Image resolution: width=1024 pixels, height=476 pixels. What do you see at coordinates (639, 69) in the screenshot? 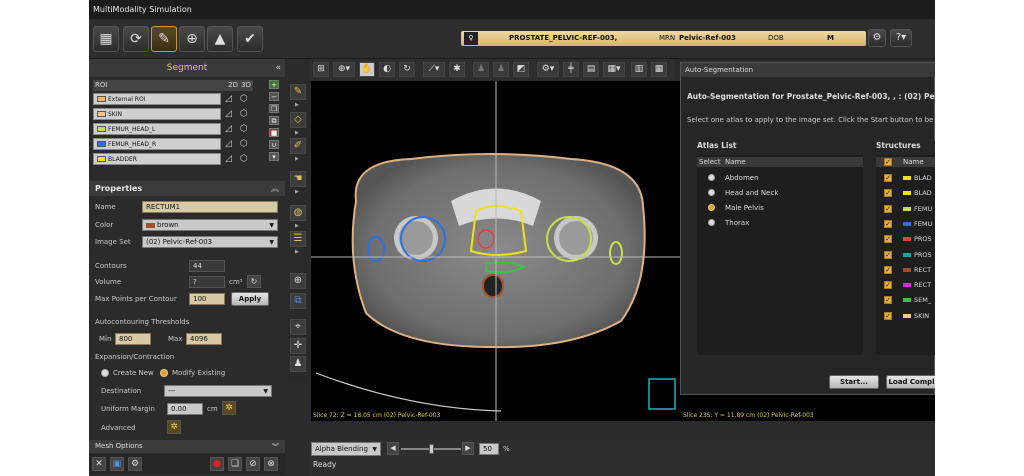
I see `single-view-icon: ▥` at bounding box center [639, 69].